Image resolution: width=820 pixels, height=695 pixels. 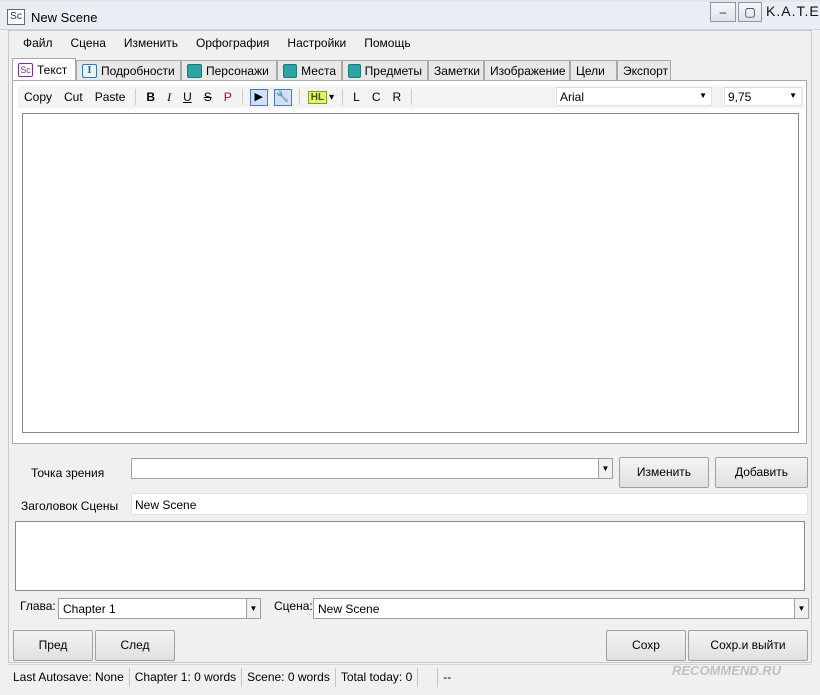 What do you see at coordinates (53, 645) in the screenshot?
I see `prev-button: Пред` at bounding box center [53, 645].